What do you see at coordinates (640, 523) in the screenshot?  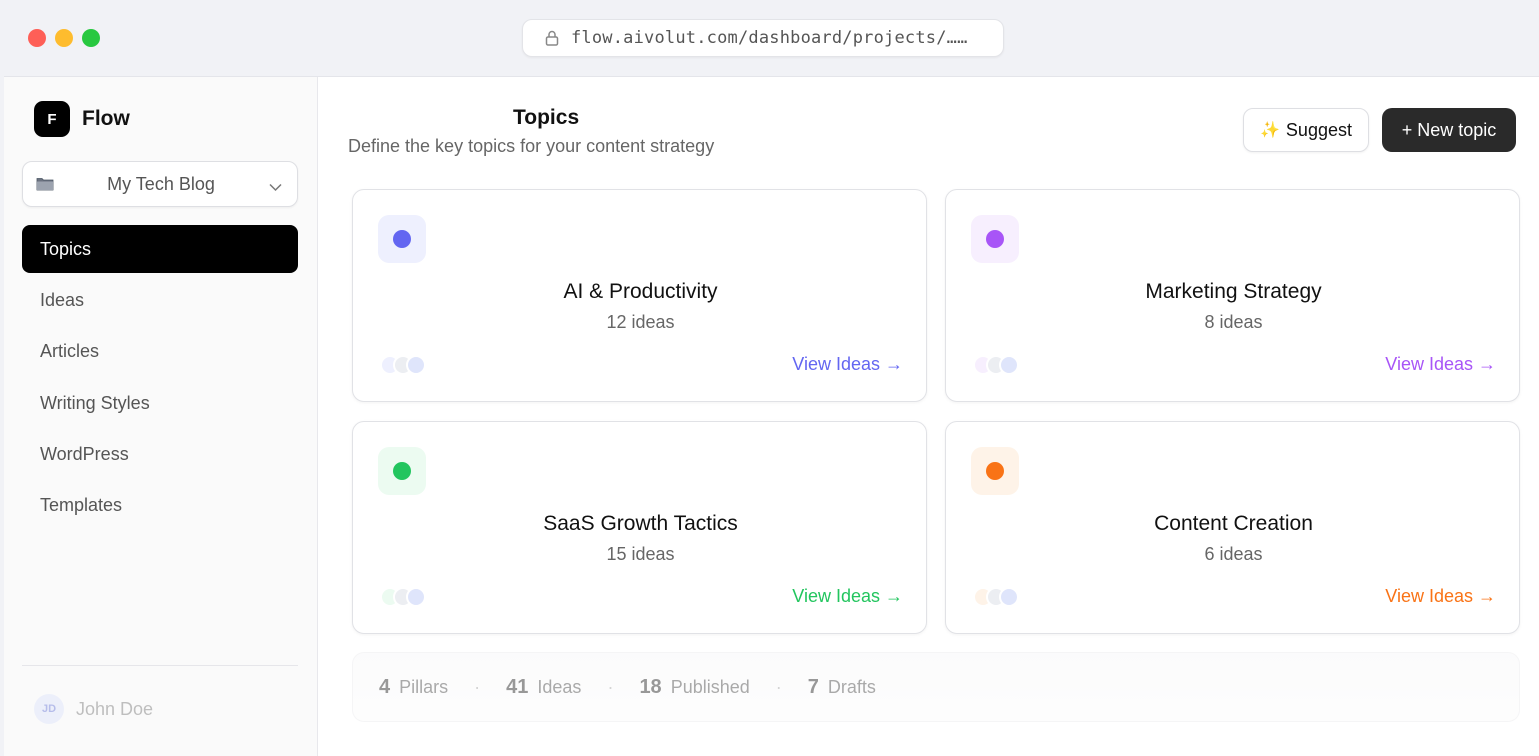 I see `topic-title: SaaS Growth Tactics` at bounding box center [640, 523].